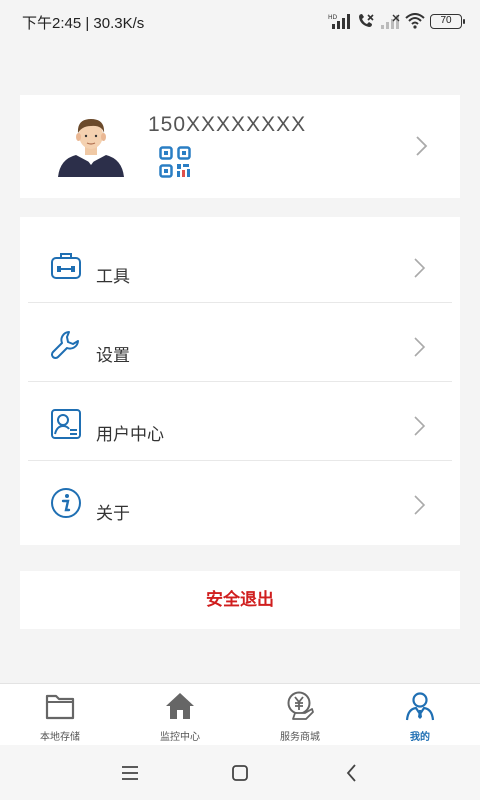 The height and width of the screenshot is (800, 480). I want to click on tab-service-mall: 服务商城, so click(300, 715).